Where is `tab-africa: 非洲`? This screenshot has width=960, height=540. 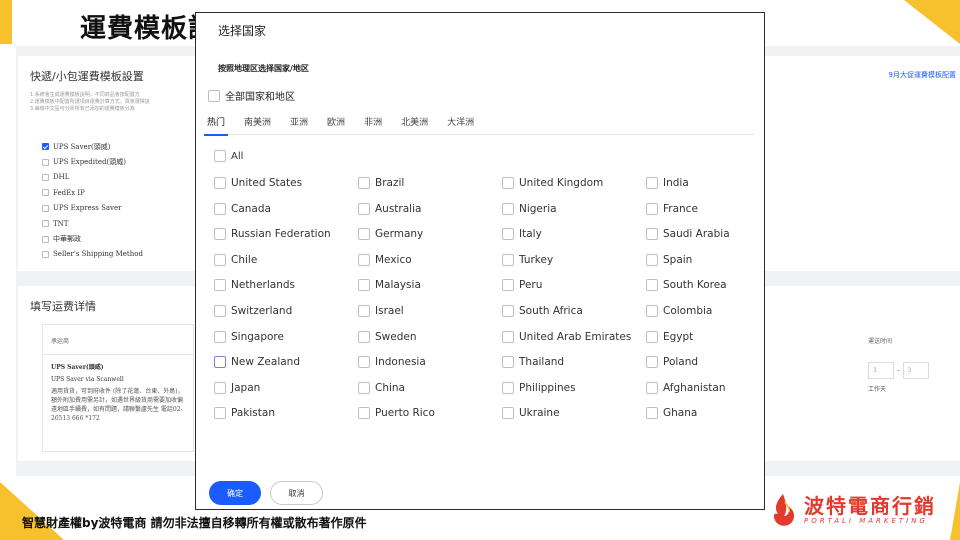
tab-africa: 非洲 is located at coordinates (373, 124).